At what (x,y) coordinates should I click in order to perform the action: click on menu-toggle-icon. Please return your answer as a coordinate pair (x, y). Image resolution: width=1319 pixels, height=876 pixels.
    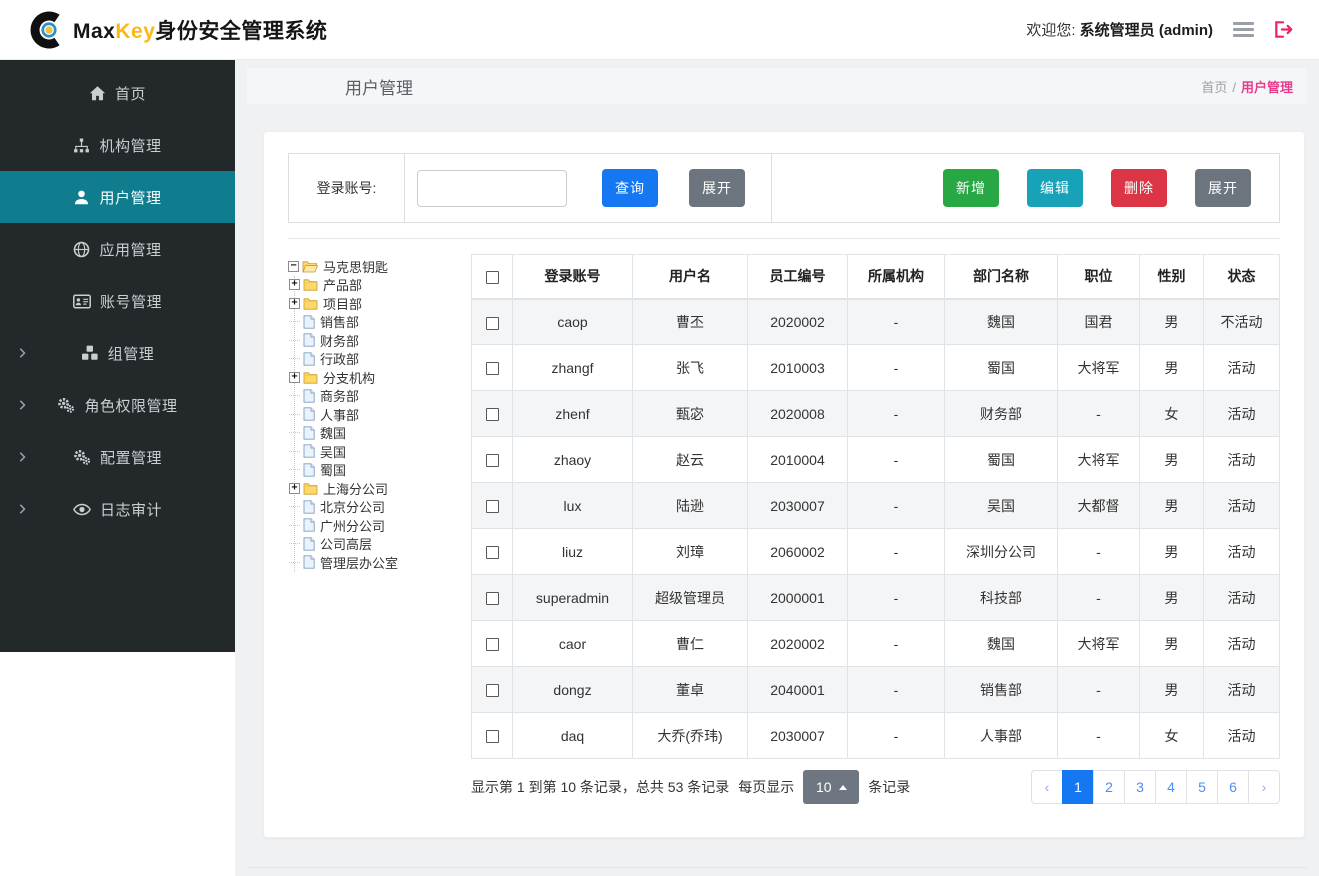
    Looking at the image, I should click on (1243, 29).